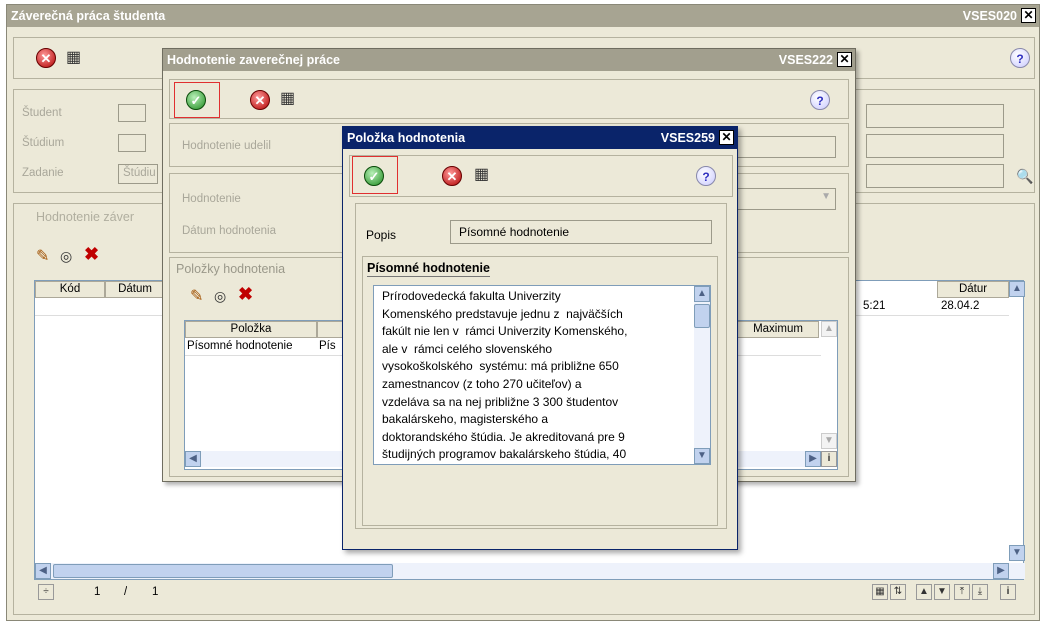  I want to click on text-line: Prírodovedecká fakulta Univerzity, so click(471, 296).